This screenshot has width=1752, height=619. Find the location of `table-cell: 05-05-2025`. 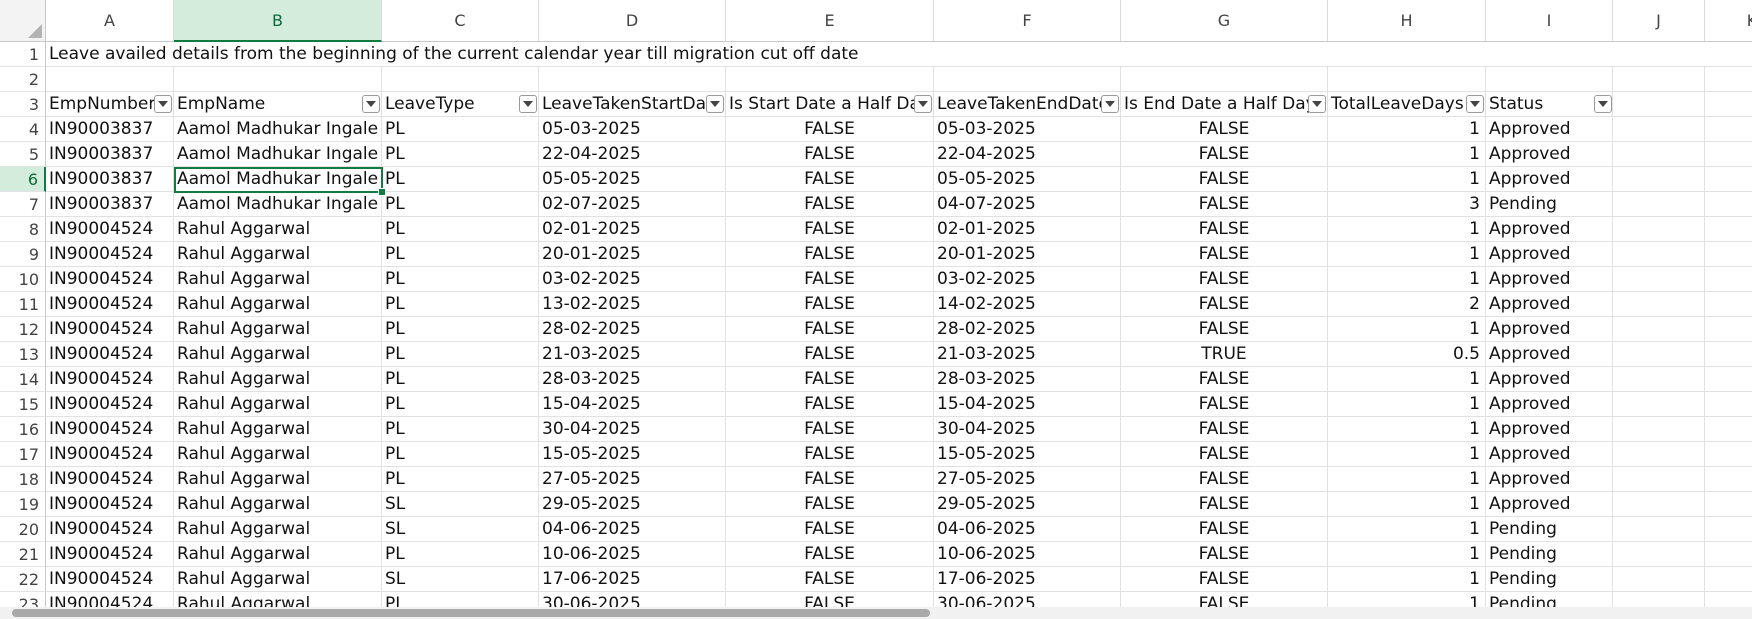

table-cell: 05-05-2025 is located at coordinates (1027, 179).